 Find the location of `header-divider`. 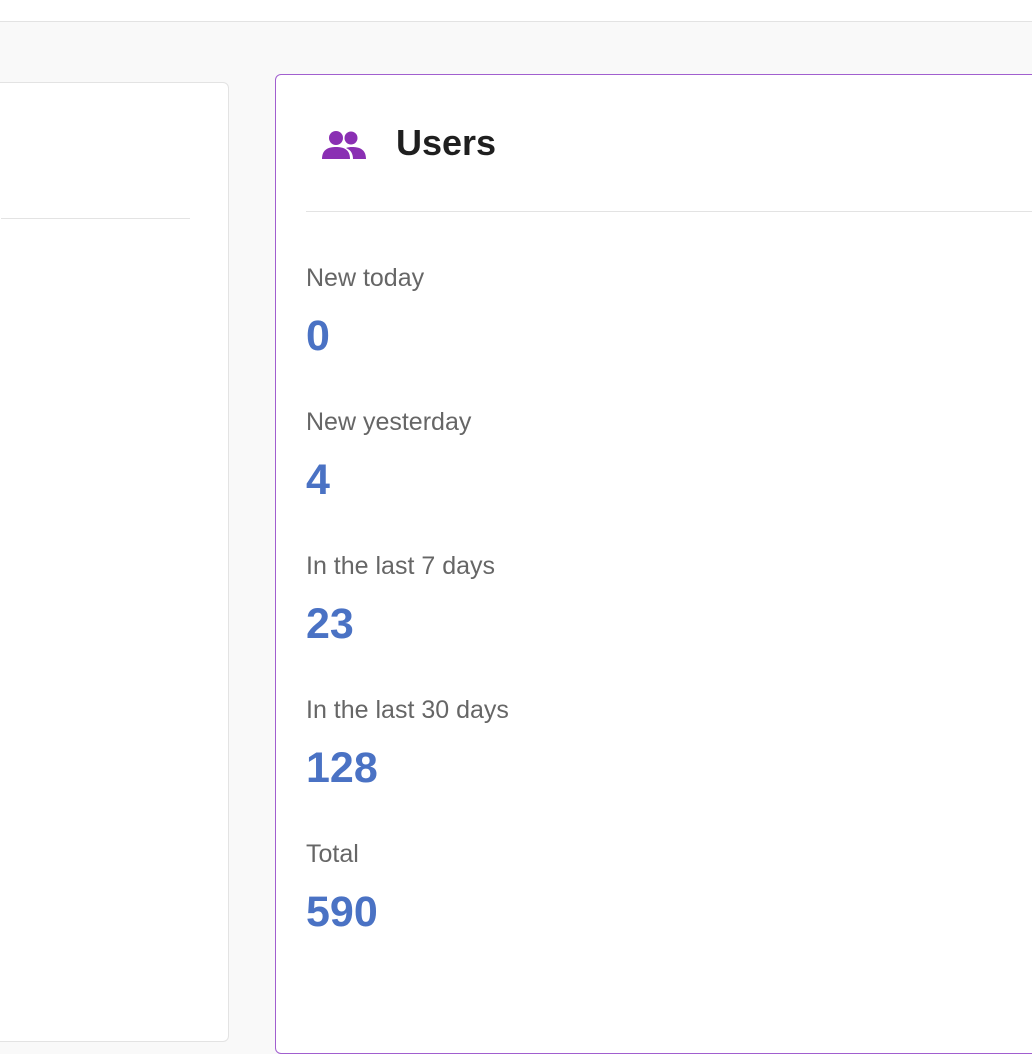

header-divider is located at coordinates (669, 211).